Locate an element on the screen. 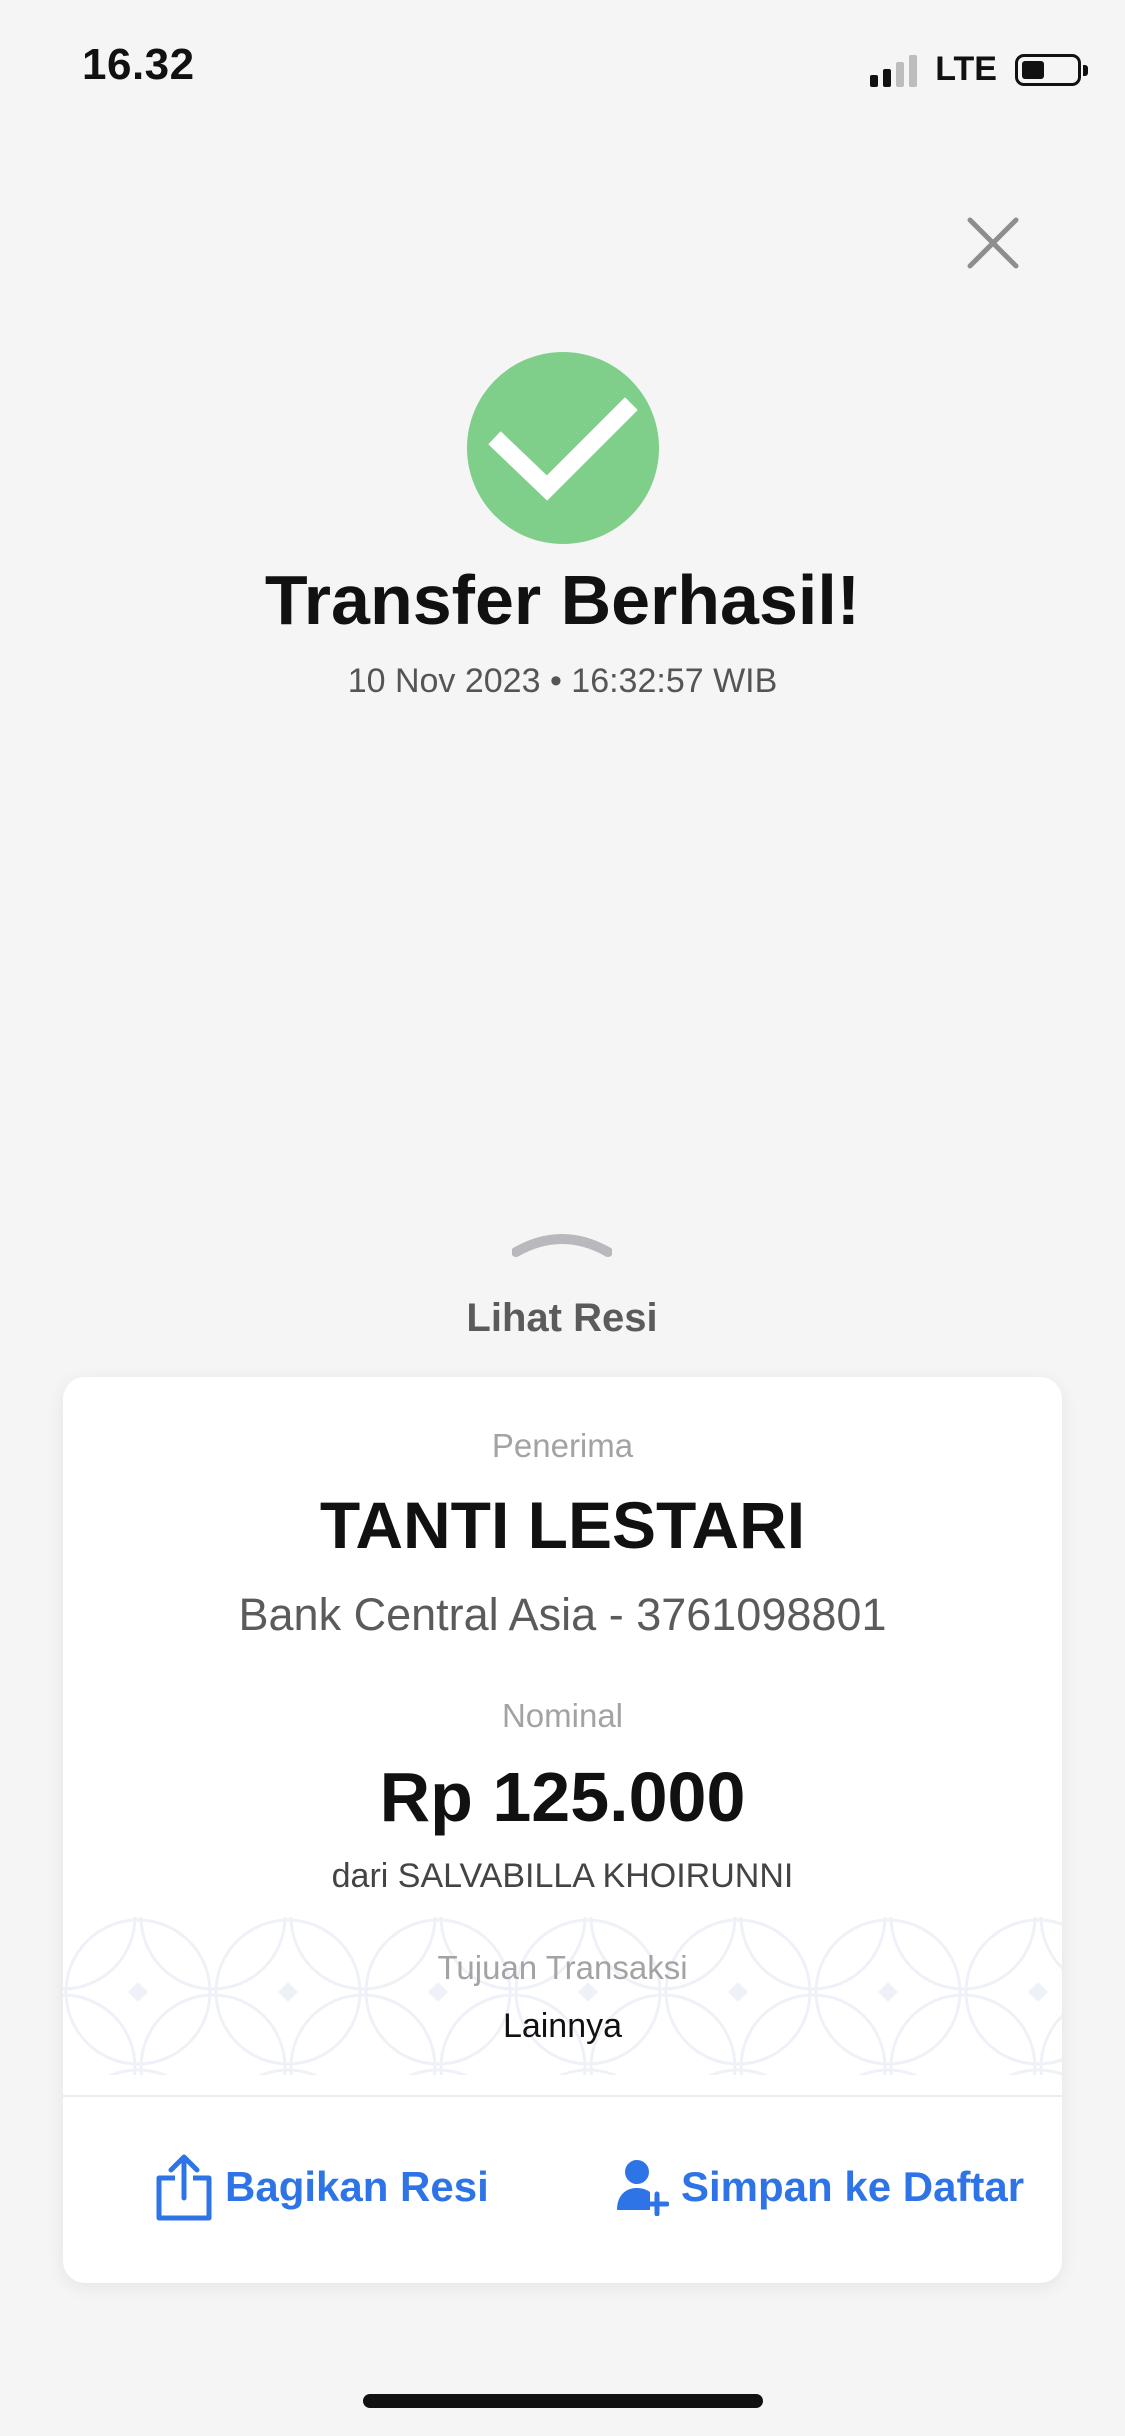 The width and height of the screenshot is (1125, 2436). signal-icon is located at coordinates (894, 70).